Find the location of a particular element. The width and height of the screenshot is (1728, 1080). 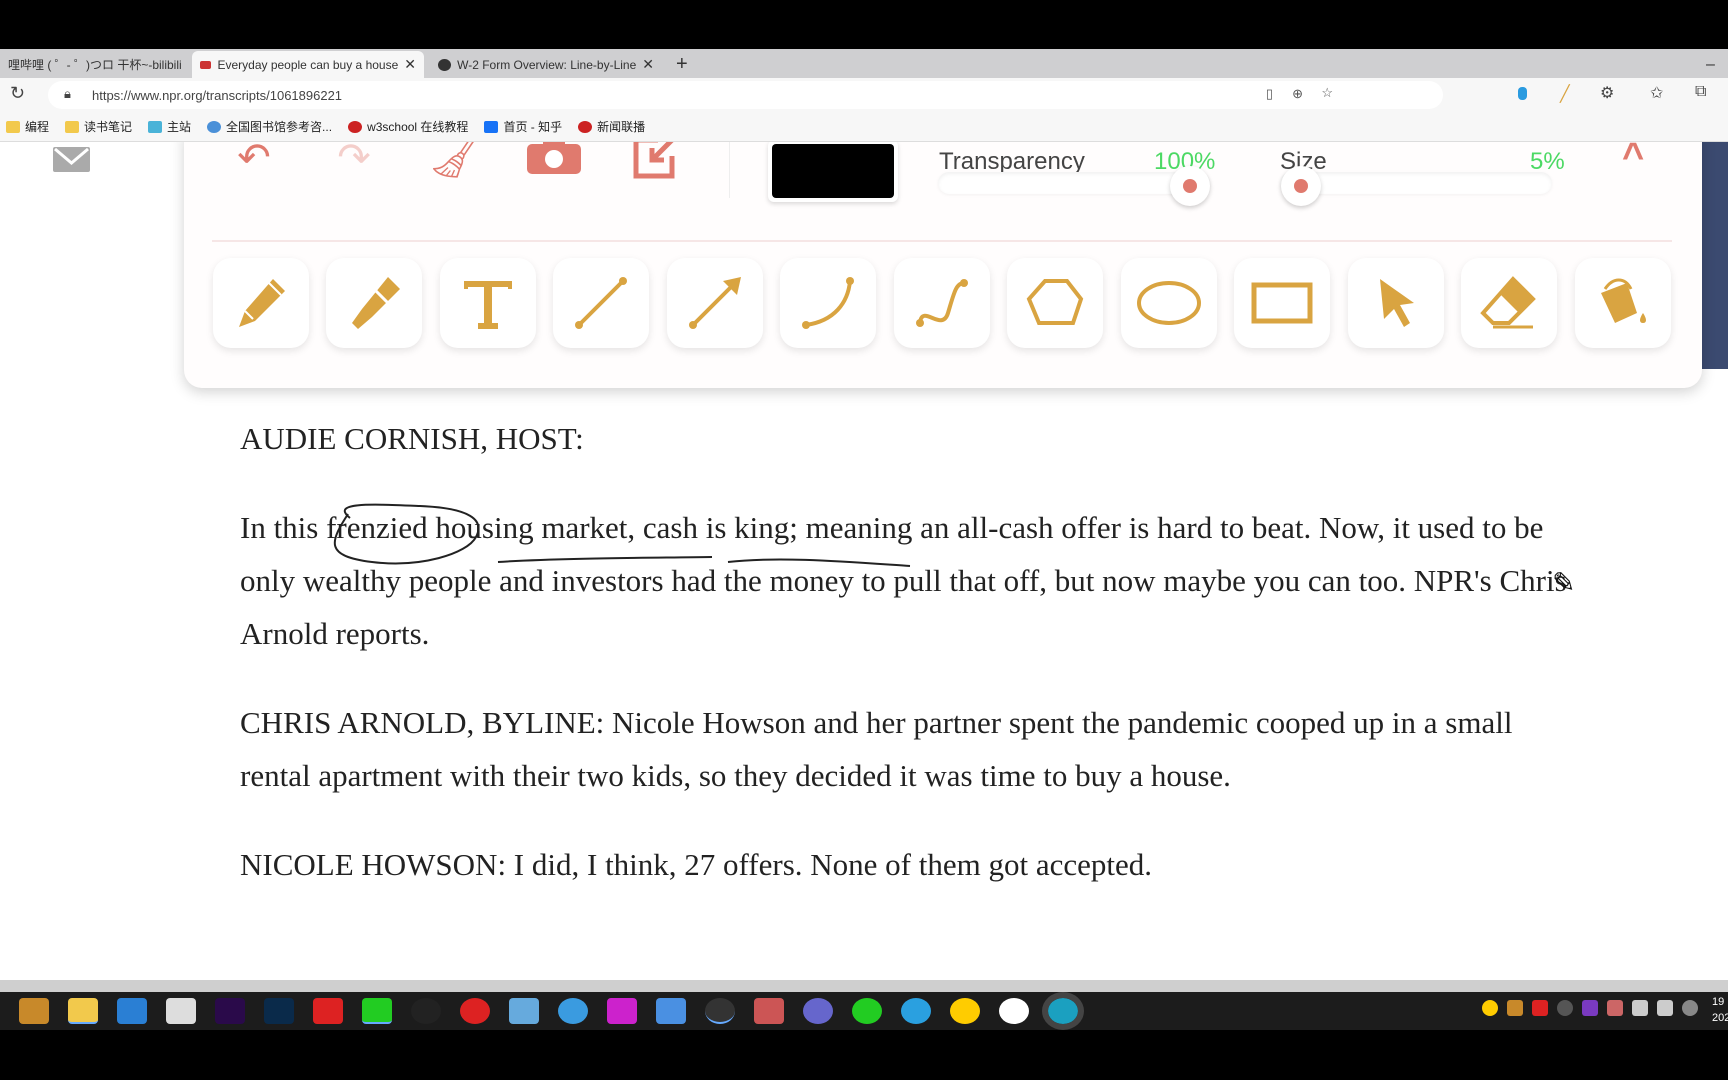

collections-icon: ⧉ is located at coordinates (1700, 92).